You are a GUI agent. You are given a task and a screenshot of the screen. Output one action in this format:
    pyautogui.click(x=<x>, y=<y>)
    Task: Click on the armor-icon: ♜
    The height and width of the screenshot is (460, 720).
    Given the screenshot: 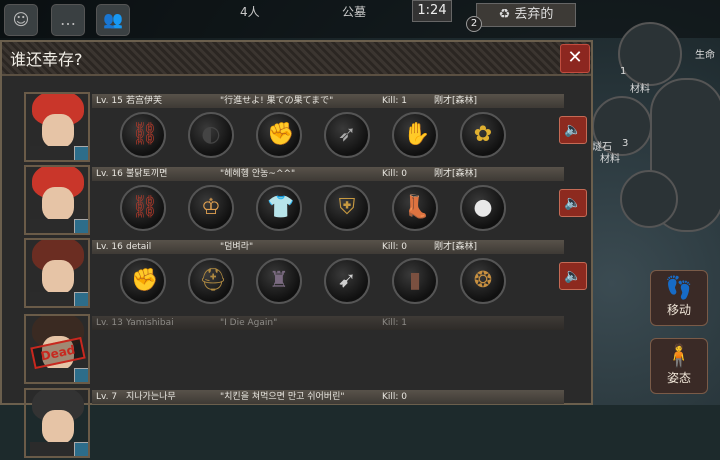 What is the action you would take?
    pyautogui.click(x=279, y=280)
    